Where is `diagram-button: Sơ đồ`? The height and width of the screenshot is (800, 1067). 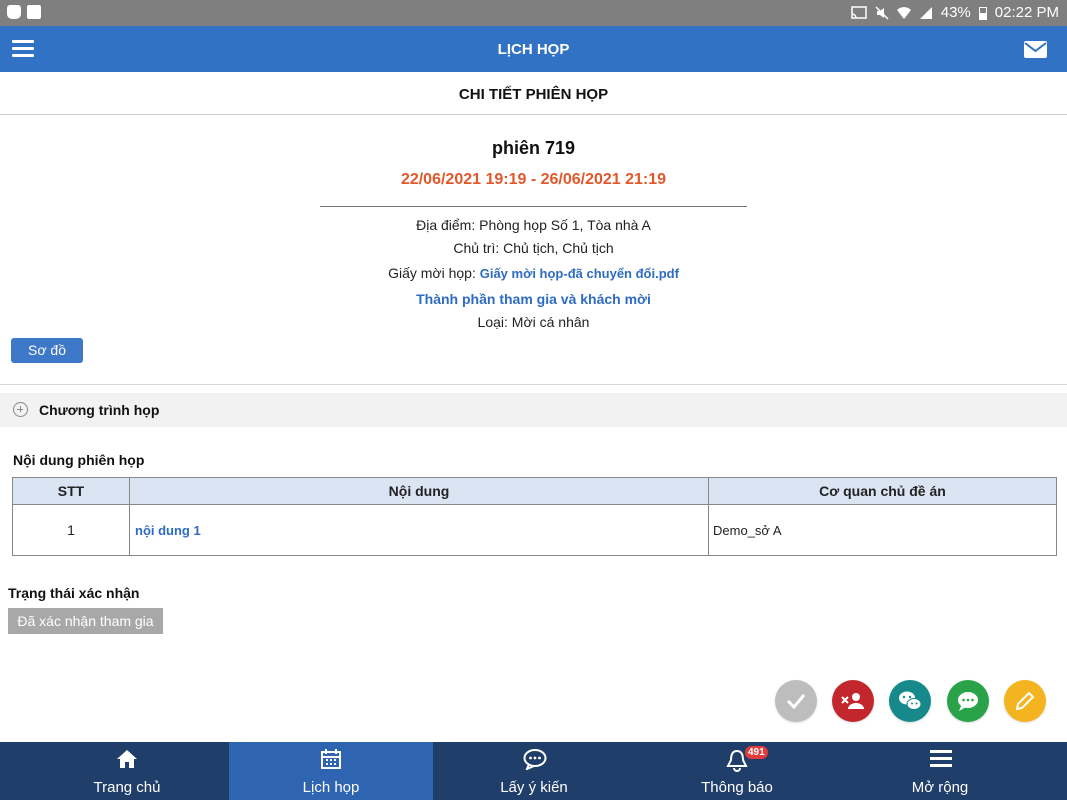 diagram-button: Sơ đồ is located at coordinates (47, 350).